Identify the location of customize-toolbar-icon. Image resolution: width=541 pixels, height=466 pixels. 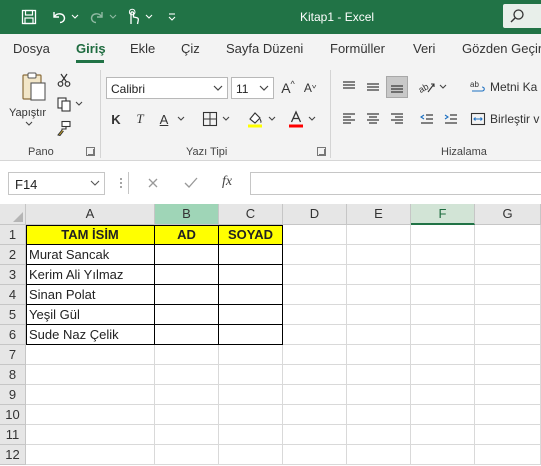
(172, 17).